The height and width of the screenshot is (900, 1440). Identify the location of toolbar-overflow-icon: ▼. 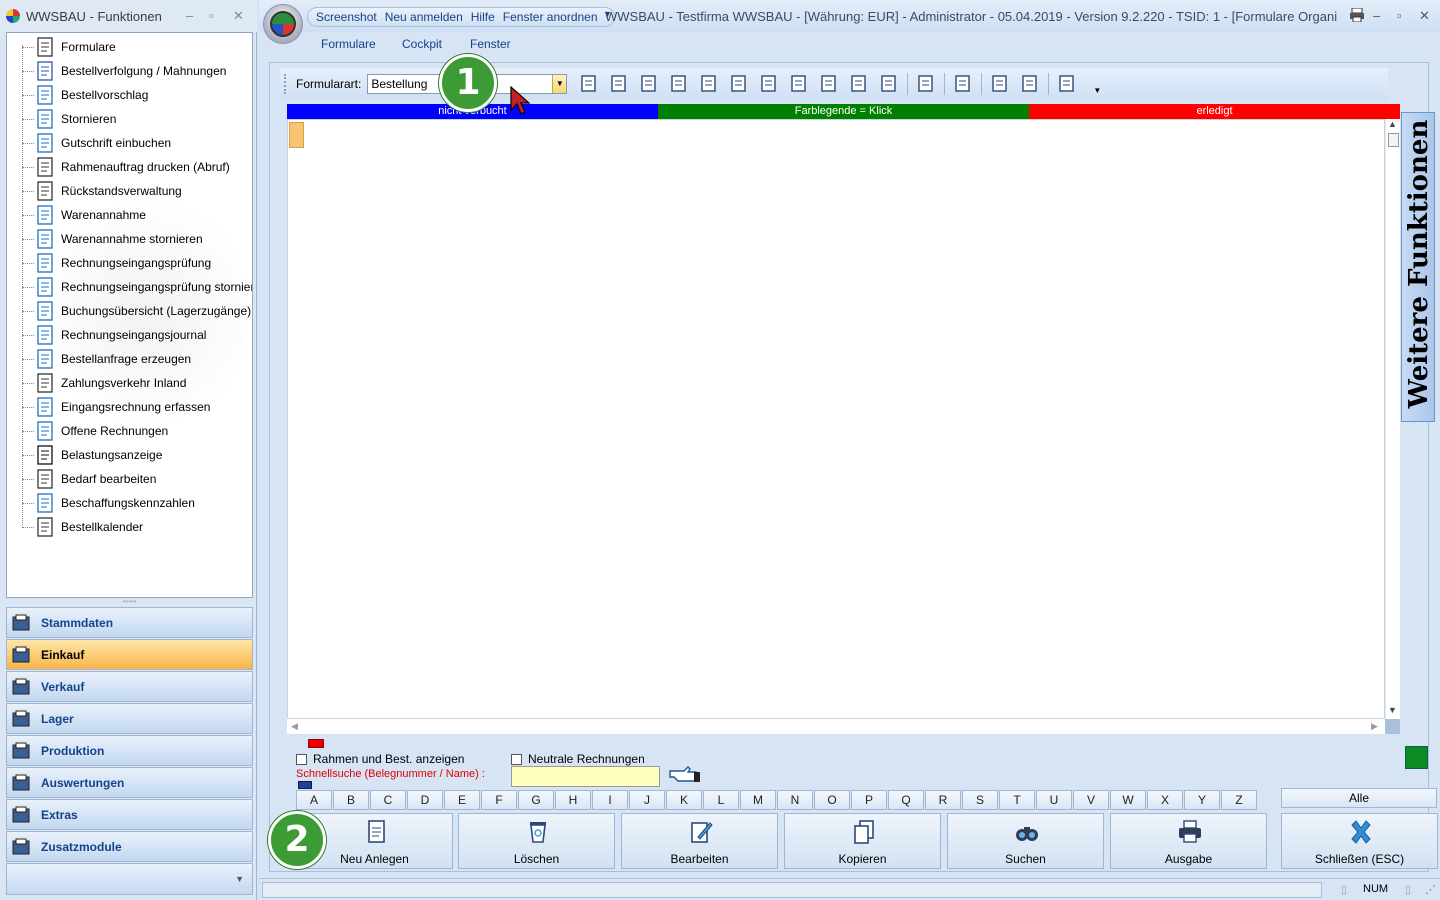
(1097, 84).